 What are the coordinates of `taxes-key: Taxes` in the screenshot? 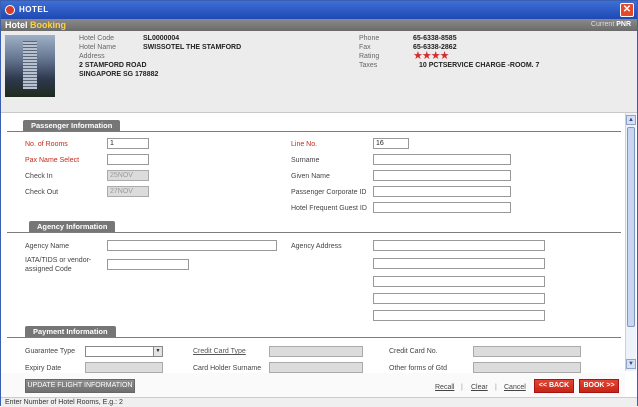 It's located at (368, 65).